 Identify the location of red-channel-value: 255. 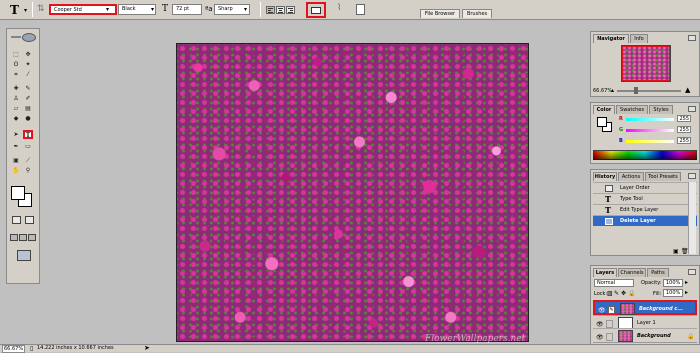
(684, 118).